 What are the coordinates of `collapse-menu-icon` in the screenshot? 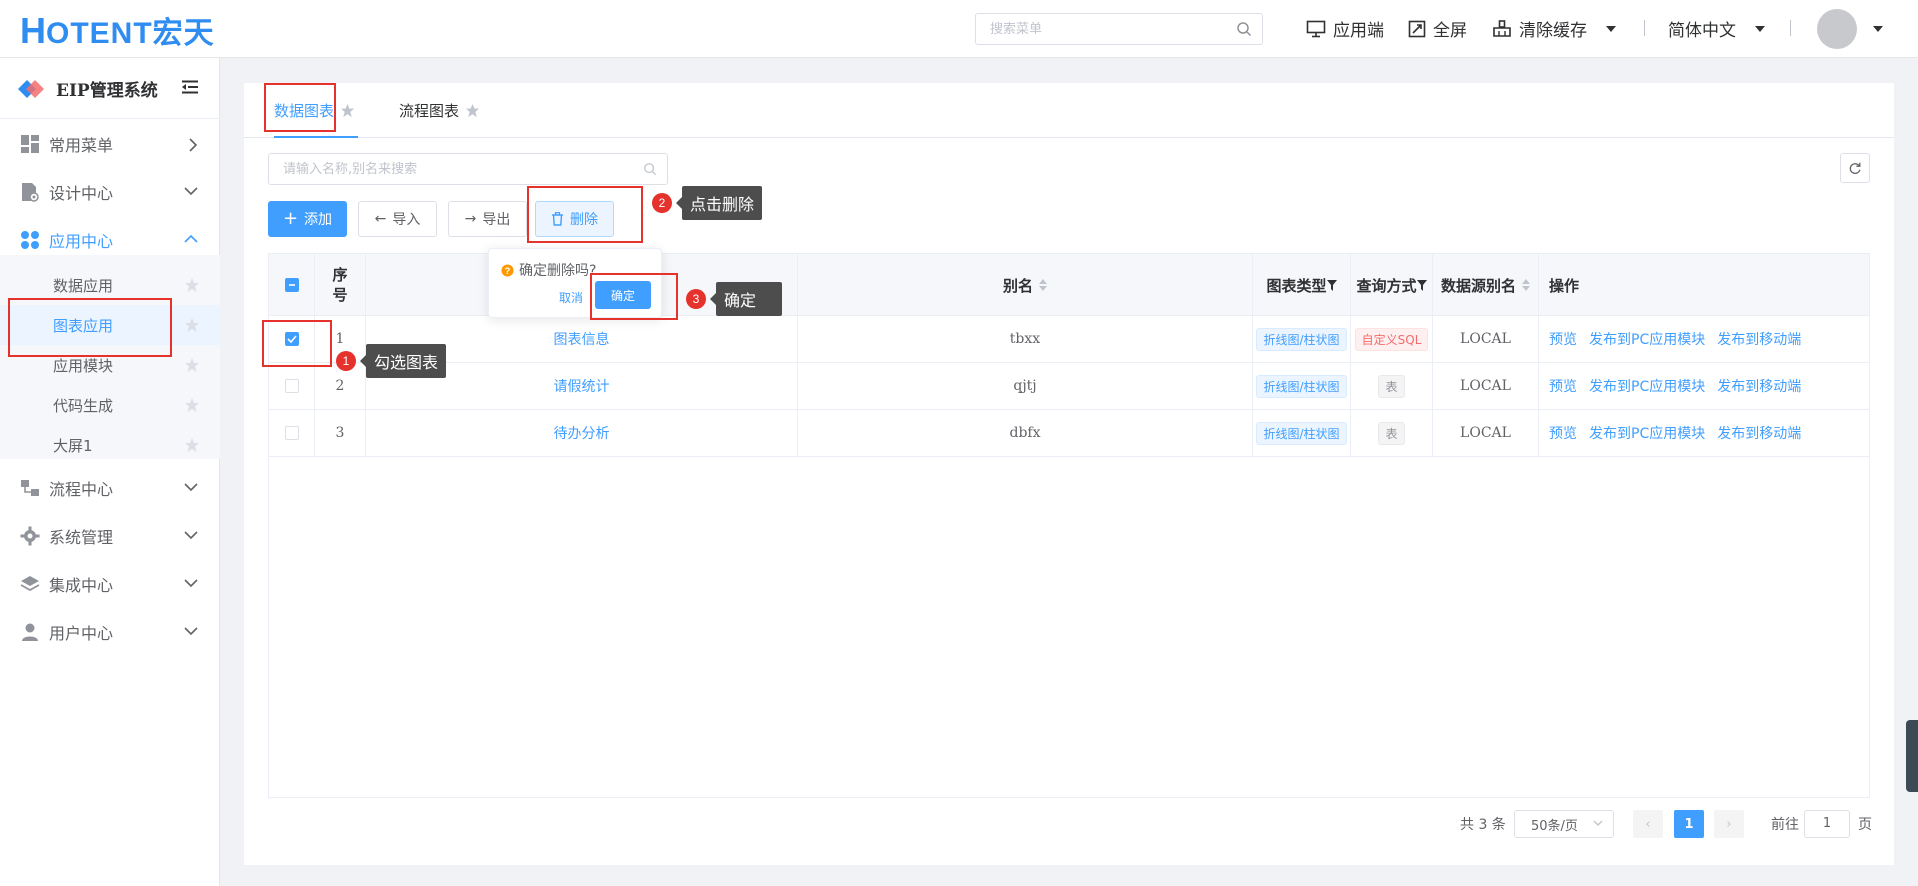 It's located at (190, 87).